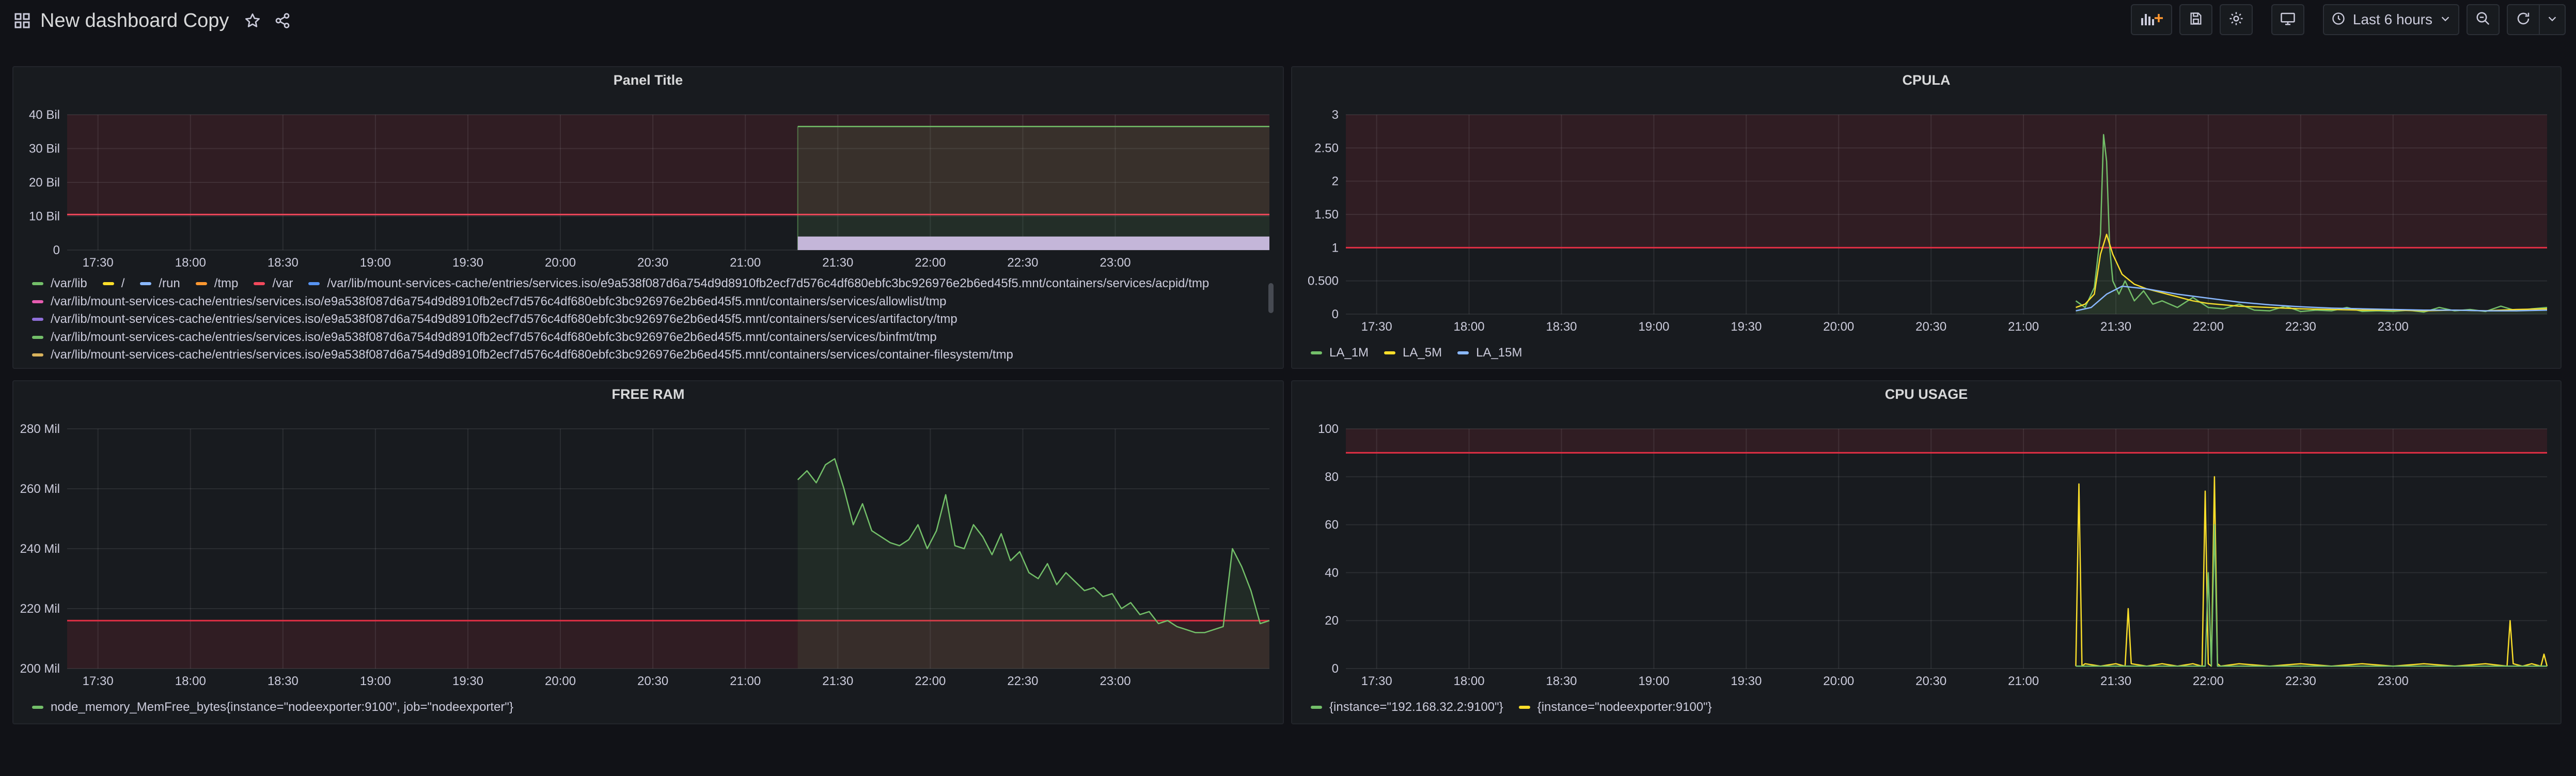  I want to click on y-tick-label: 20 Bil, so click(44, 183).